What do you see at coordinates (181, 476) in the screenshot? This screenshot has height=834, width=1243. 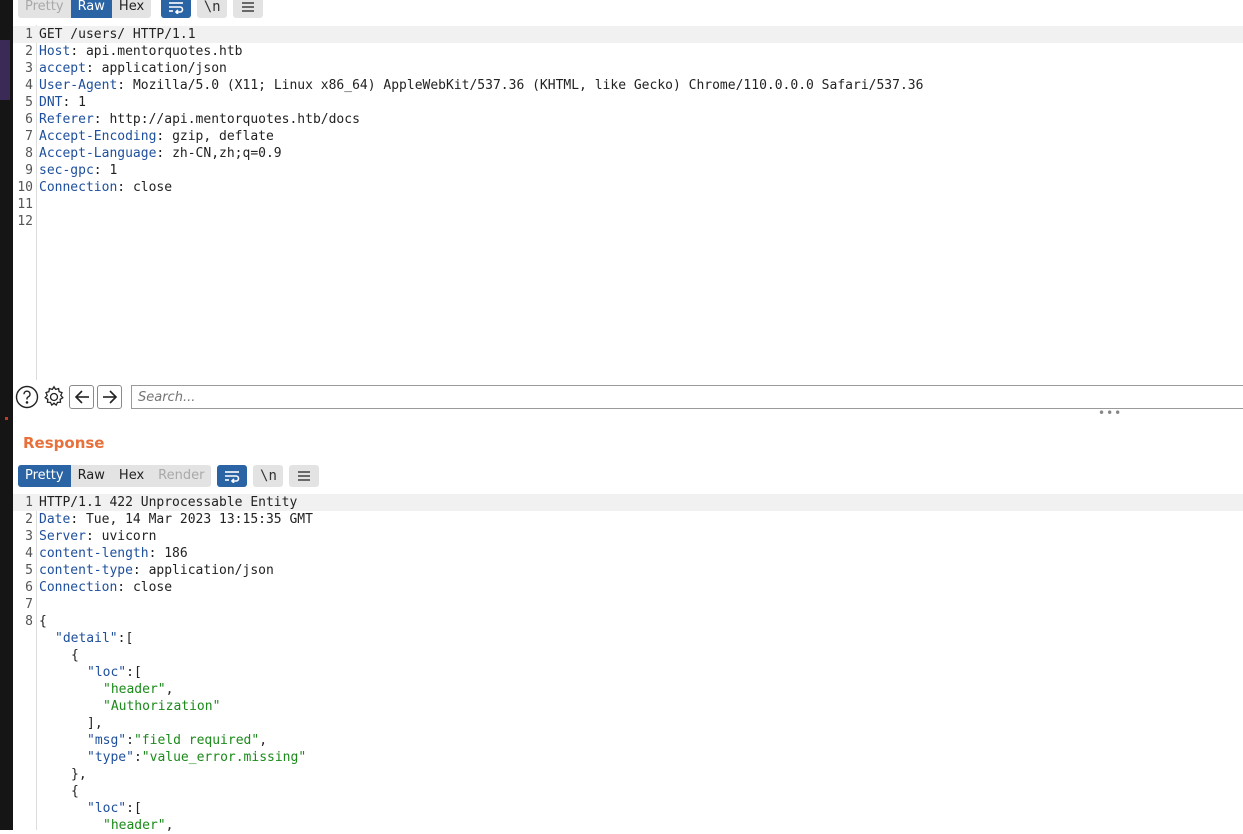 I see `response-tab-render: Render` at bounding box center [181, 476].